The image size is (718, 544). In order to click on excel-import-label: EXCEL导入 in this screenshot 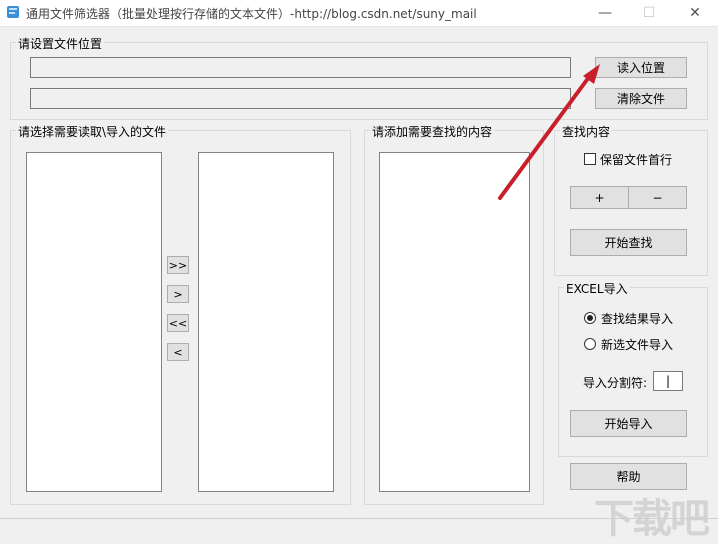, I will do `click(597, 288)`.